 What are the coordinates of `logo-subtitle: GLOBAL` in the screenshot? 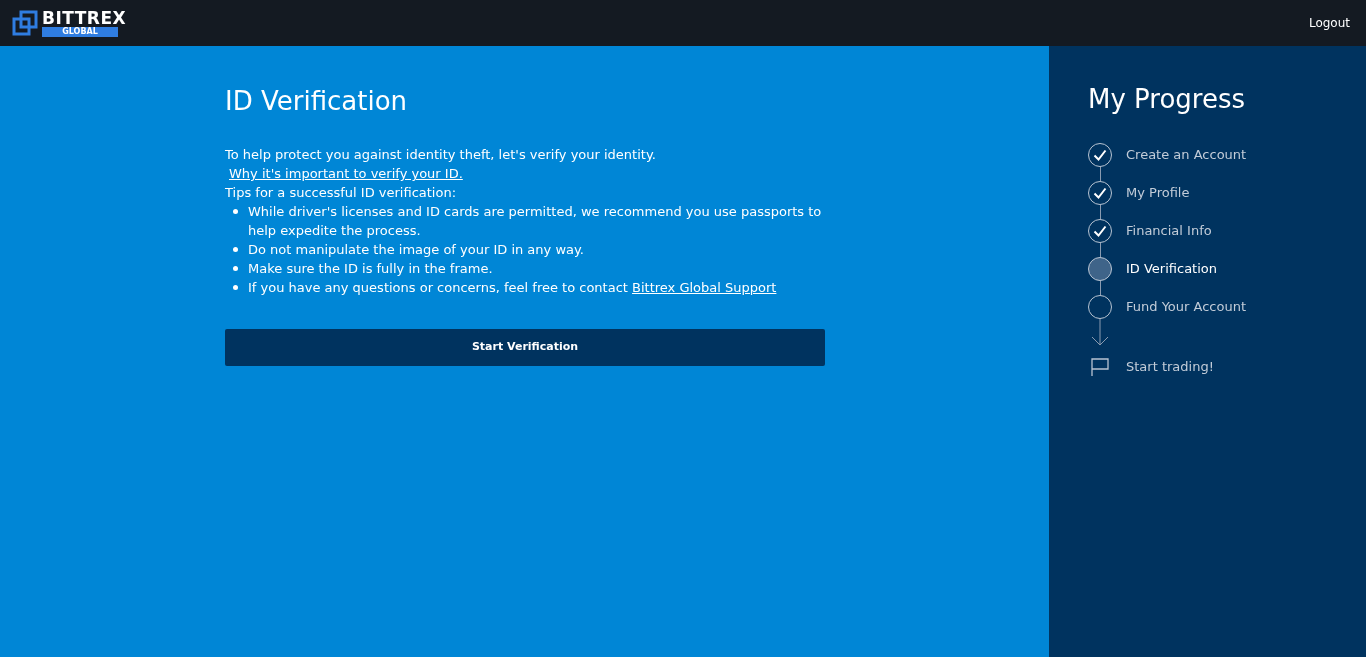 It's located at (80, 32).